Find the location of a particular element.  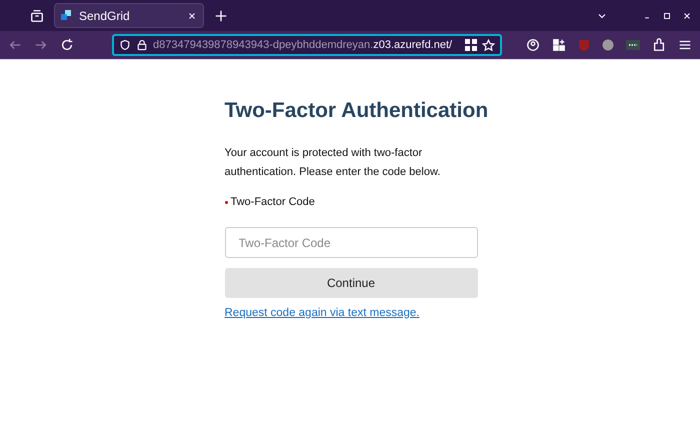

page-title: Two-Factor Authentication is located at coordinates (356, 111).